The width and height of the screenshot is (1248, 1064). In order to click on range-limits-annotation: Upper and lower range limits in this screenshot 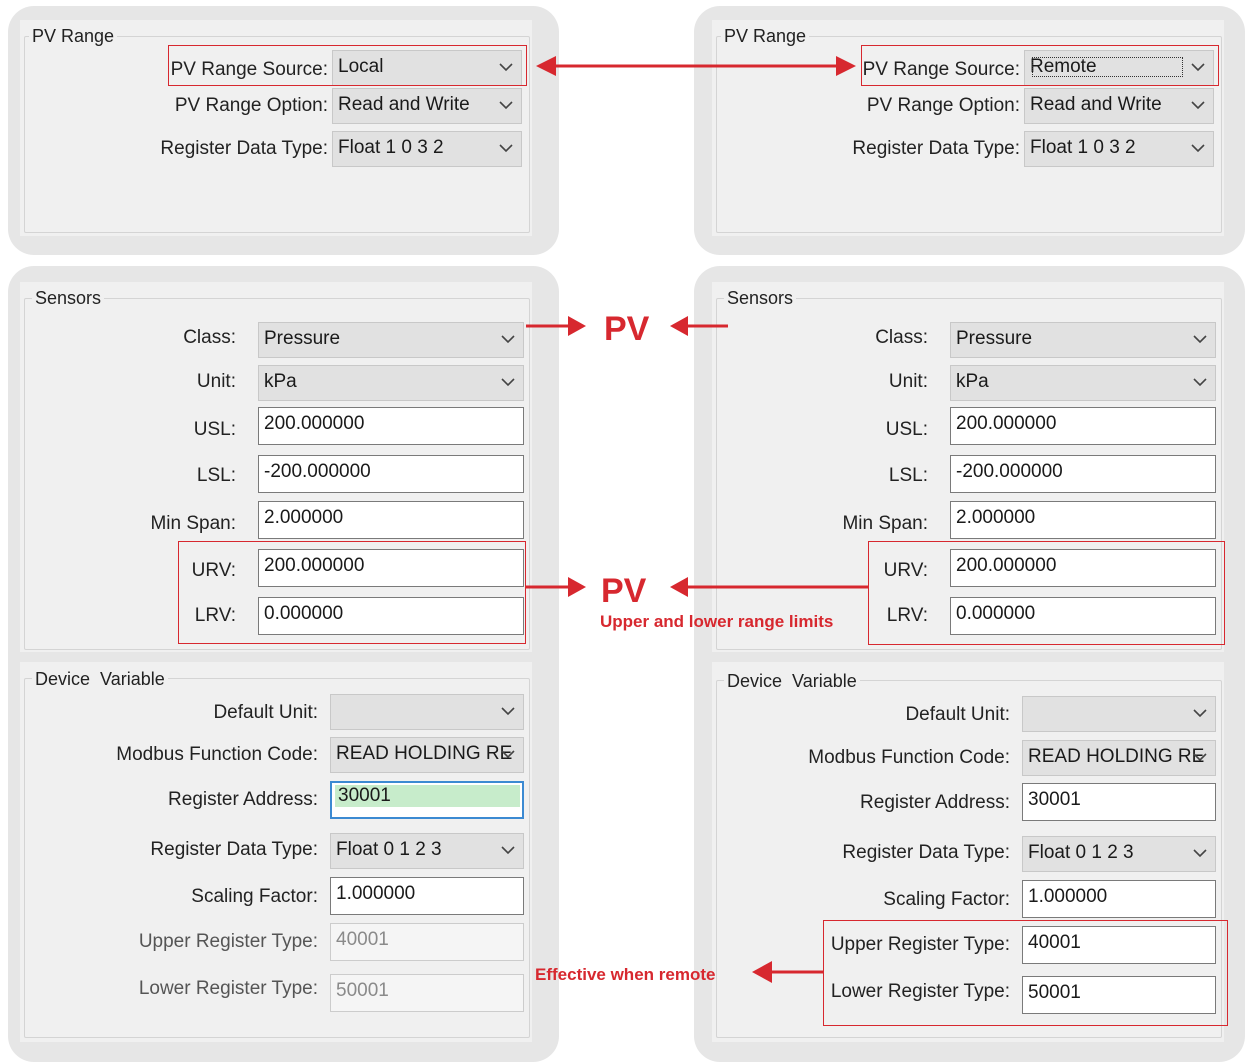, I will do `click(717, 621)`.